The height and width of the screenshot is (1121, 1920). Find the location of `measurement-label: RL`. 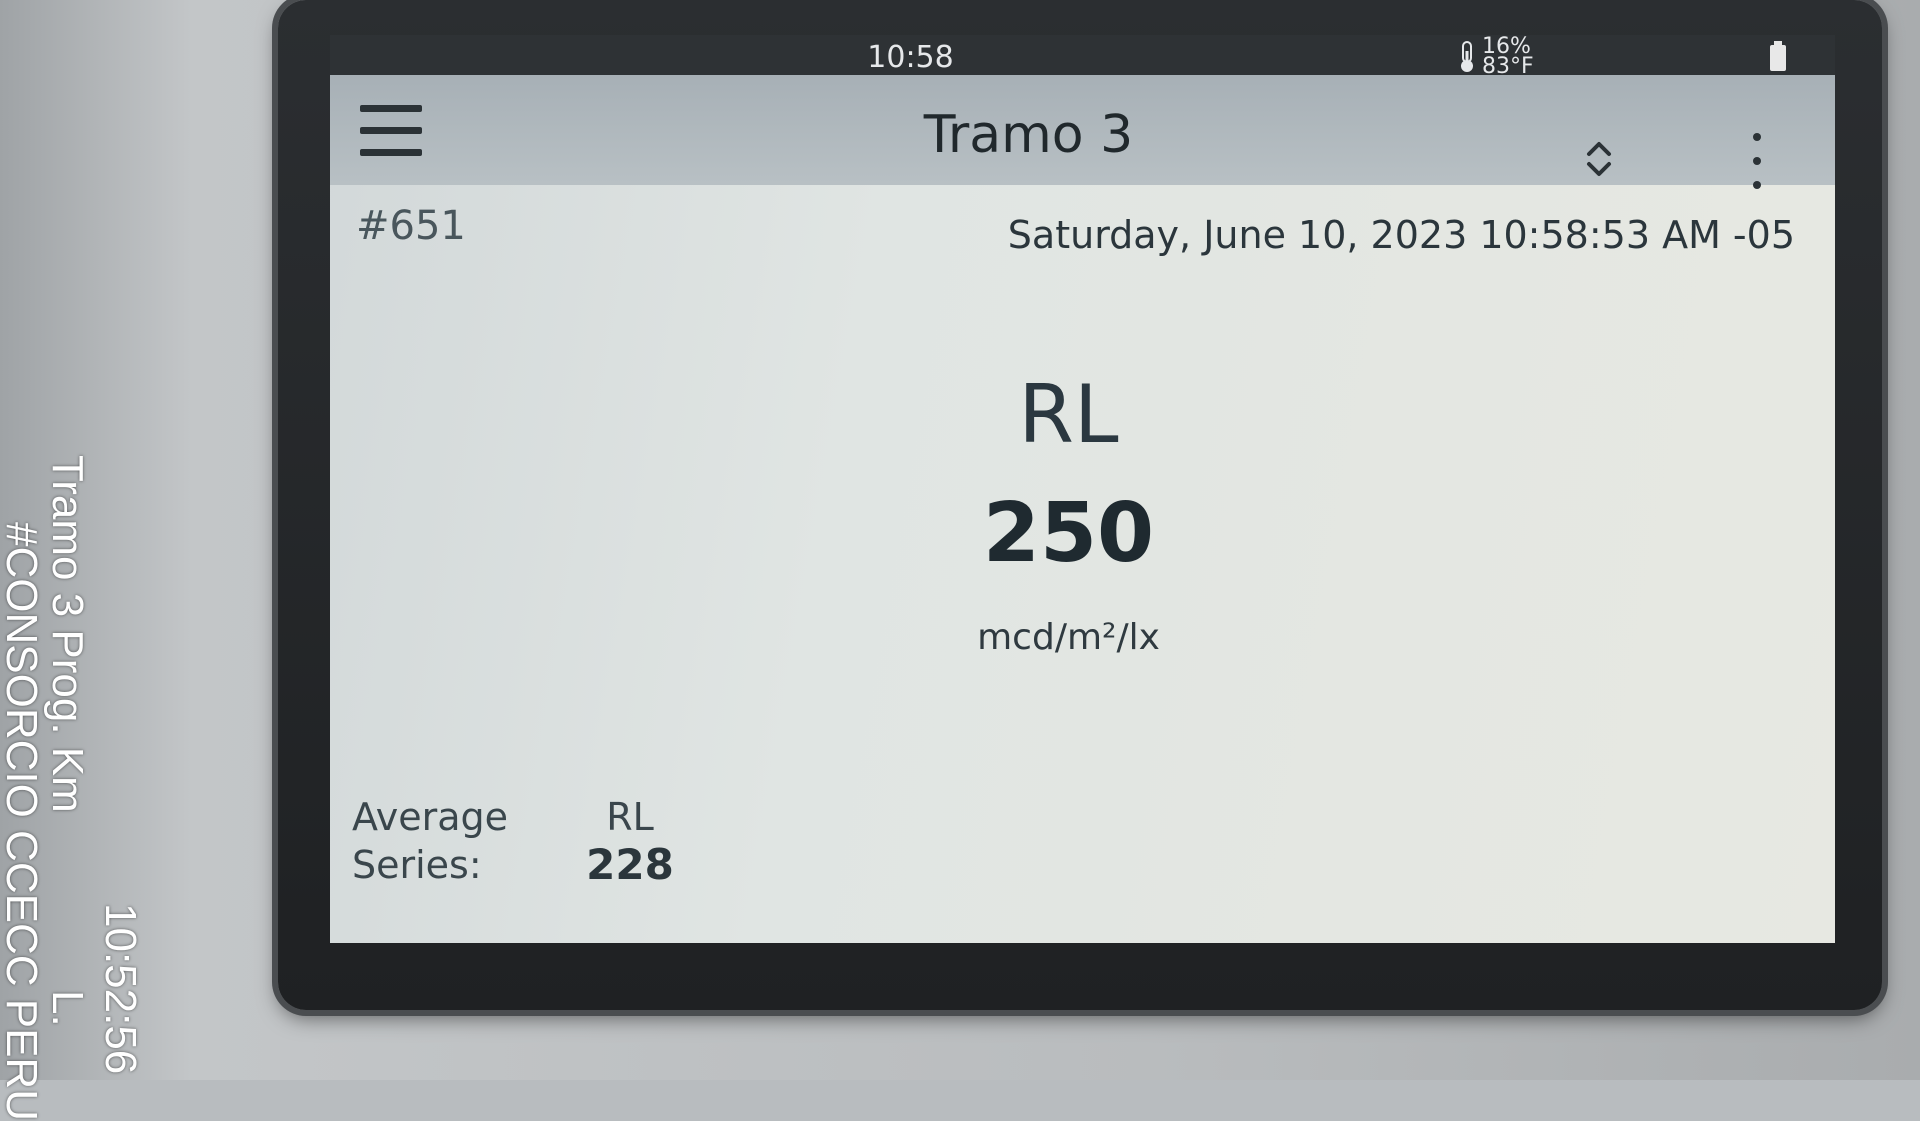

measurement-label: RL is located at coordinates (1068, 414).